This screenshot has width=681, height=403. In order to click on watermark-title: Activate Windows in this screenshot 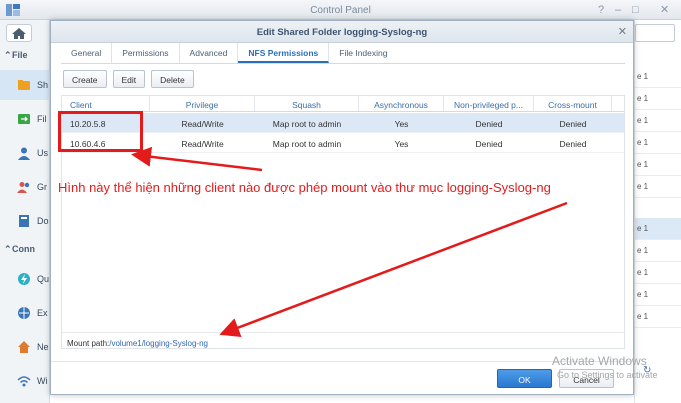, I will do `click(599, 361)`.